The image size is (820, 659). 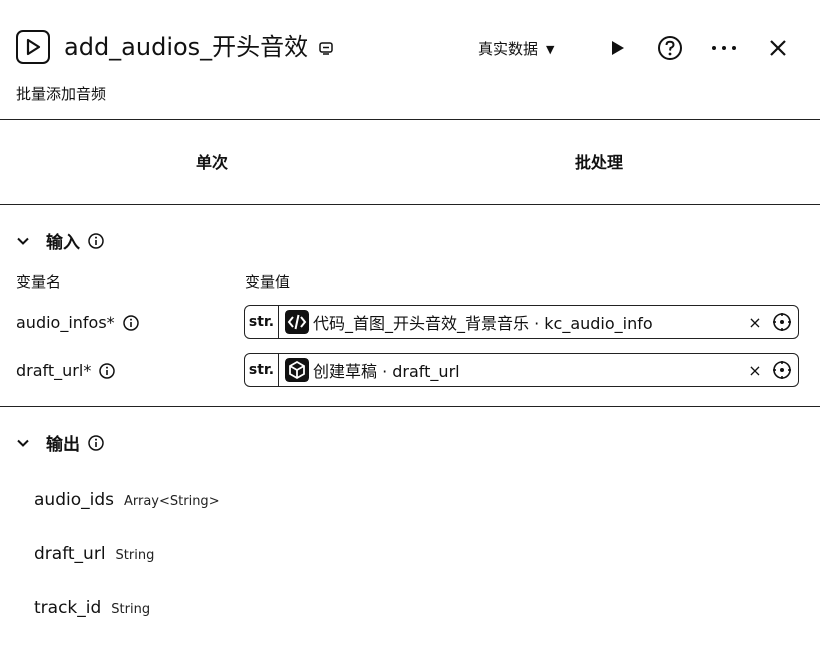 What do you see at coordinates (65, 322) in the screenshot?
I see `param-name: audio_infos*` at bounding box center [65, 322].